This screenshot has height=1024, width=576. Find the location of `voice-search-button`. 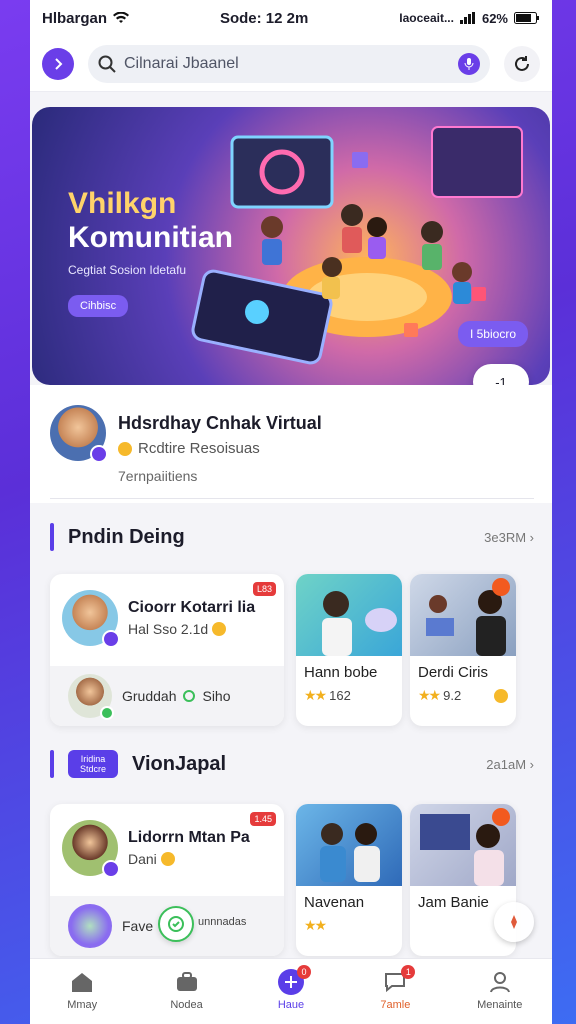

voice-search-button is located at coordinates (469, 63).